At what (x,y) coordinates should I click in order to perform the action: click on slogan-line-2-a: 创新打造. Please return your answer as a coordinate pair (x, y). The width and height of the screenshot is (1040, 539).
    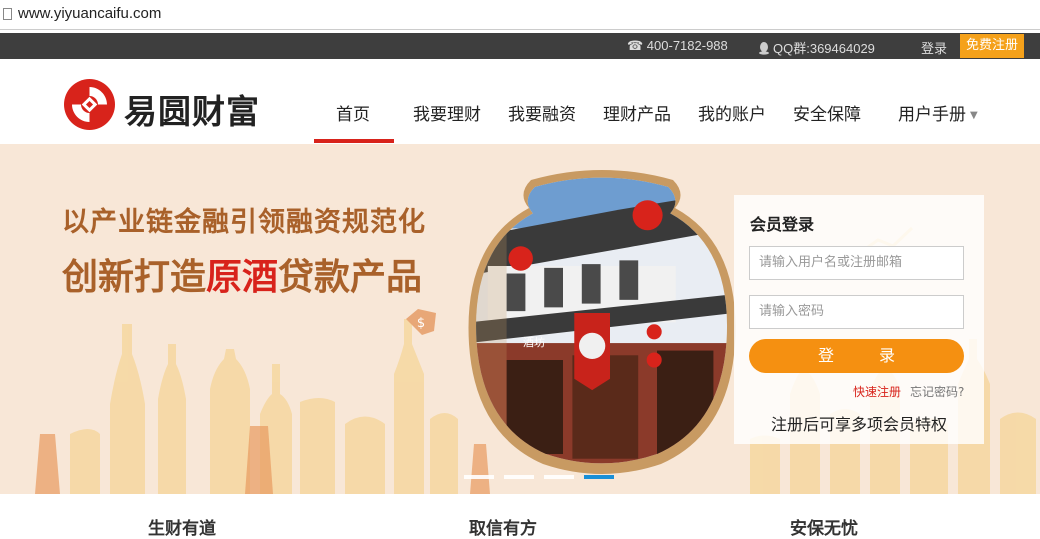
    Looking at the image, I should click on (134, 277).